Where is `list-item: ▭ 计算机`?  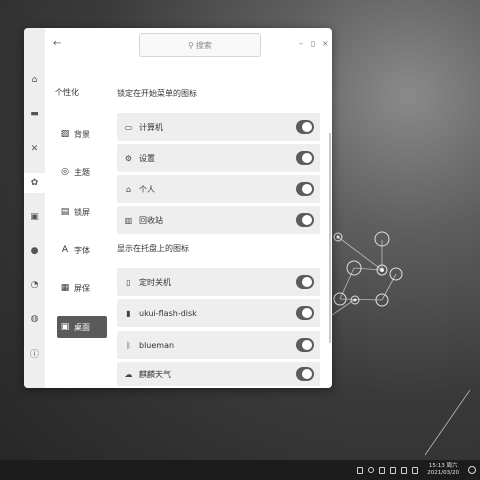 list-item: ▭ 计算机 is located at coordinates (218, 127).